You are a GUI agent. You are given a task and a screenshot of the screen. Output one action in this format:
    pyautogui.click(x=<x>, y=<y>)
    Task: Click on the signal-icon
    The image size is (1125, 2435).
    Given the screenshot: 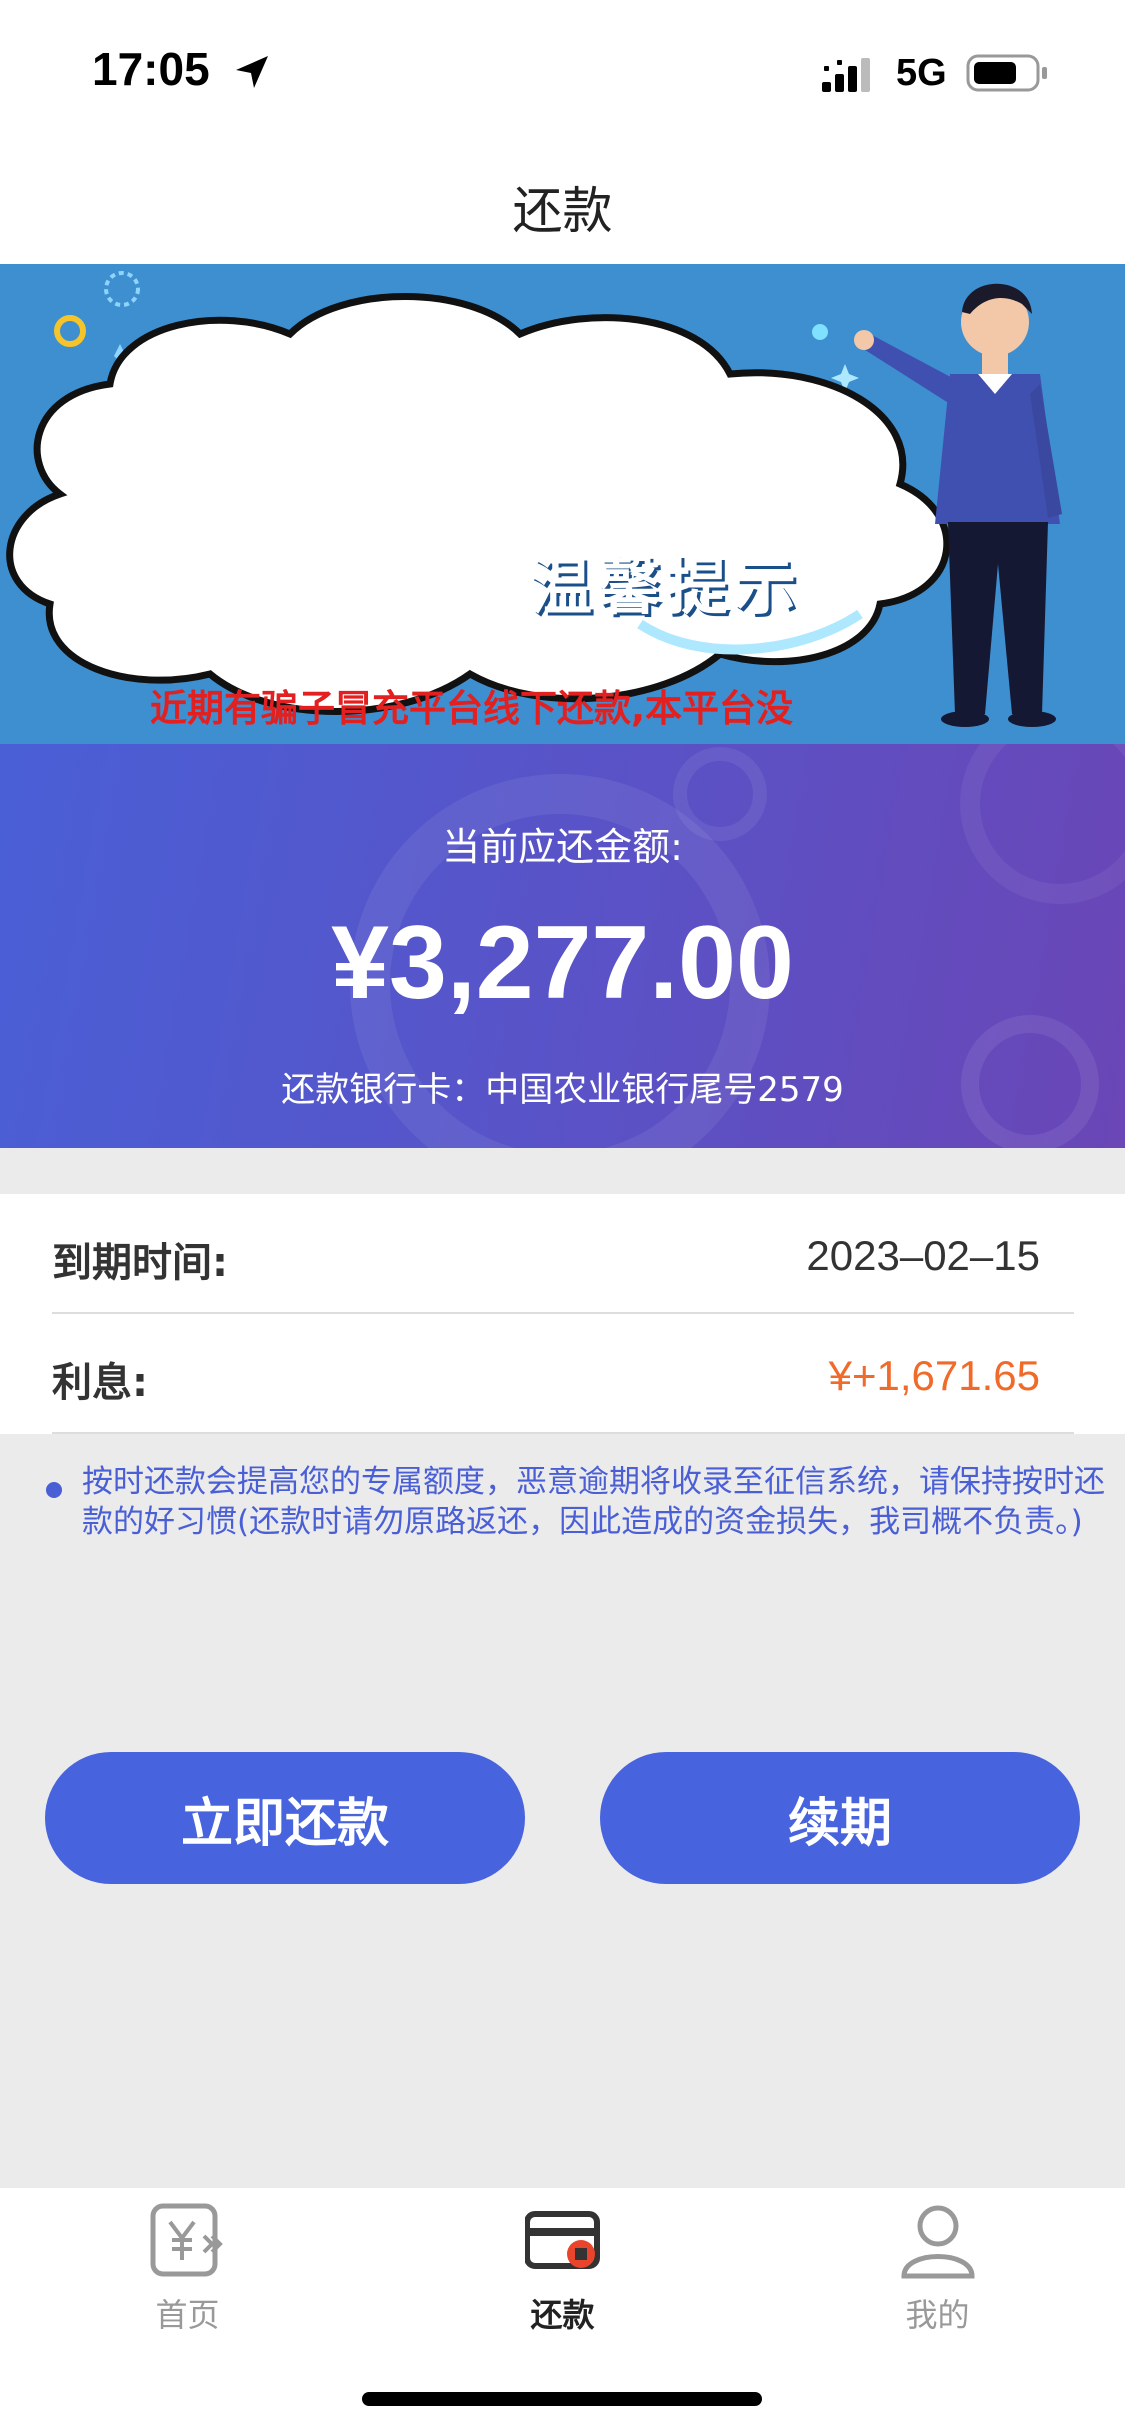 What is the action you would take?
    pyautogui.click(x=846, y=75)
    